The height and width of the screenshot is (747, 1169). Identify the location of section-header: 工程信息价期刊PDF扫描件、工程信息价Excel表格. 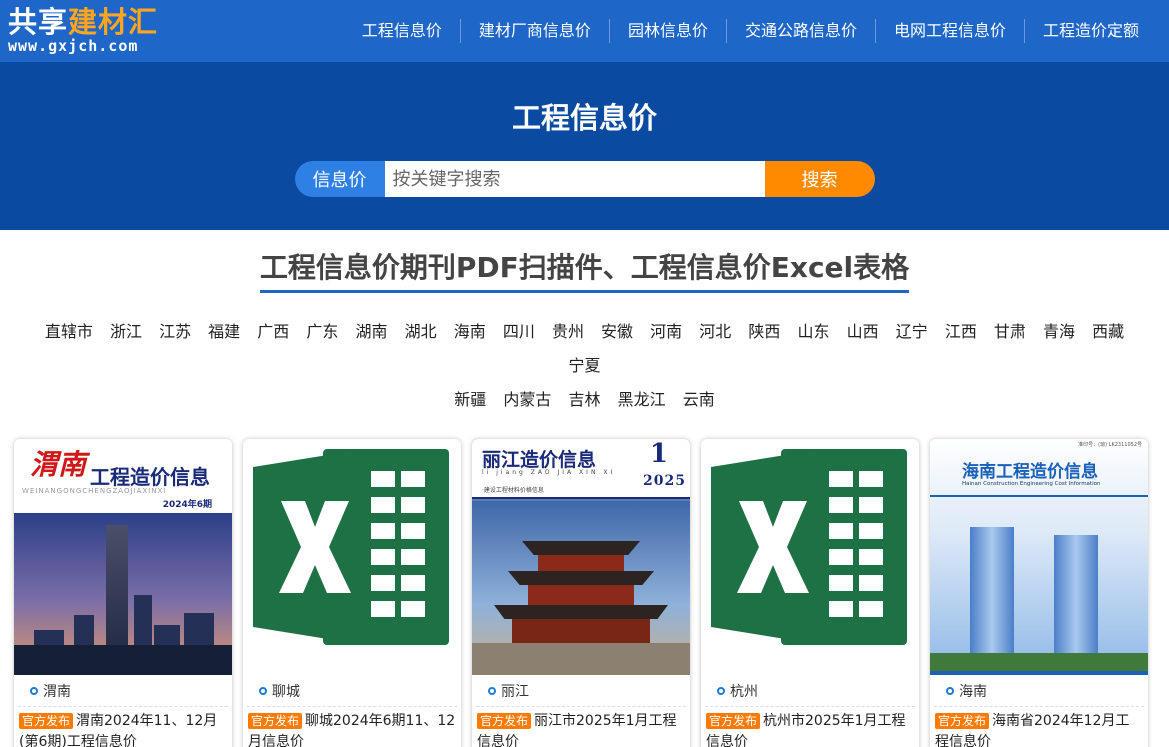
(584, 269).